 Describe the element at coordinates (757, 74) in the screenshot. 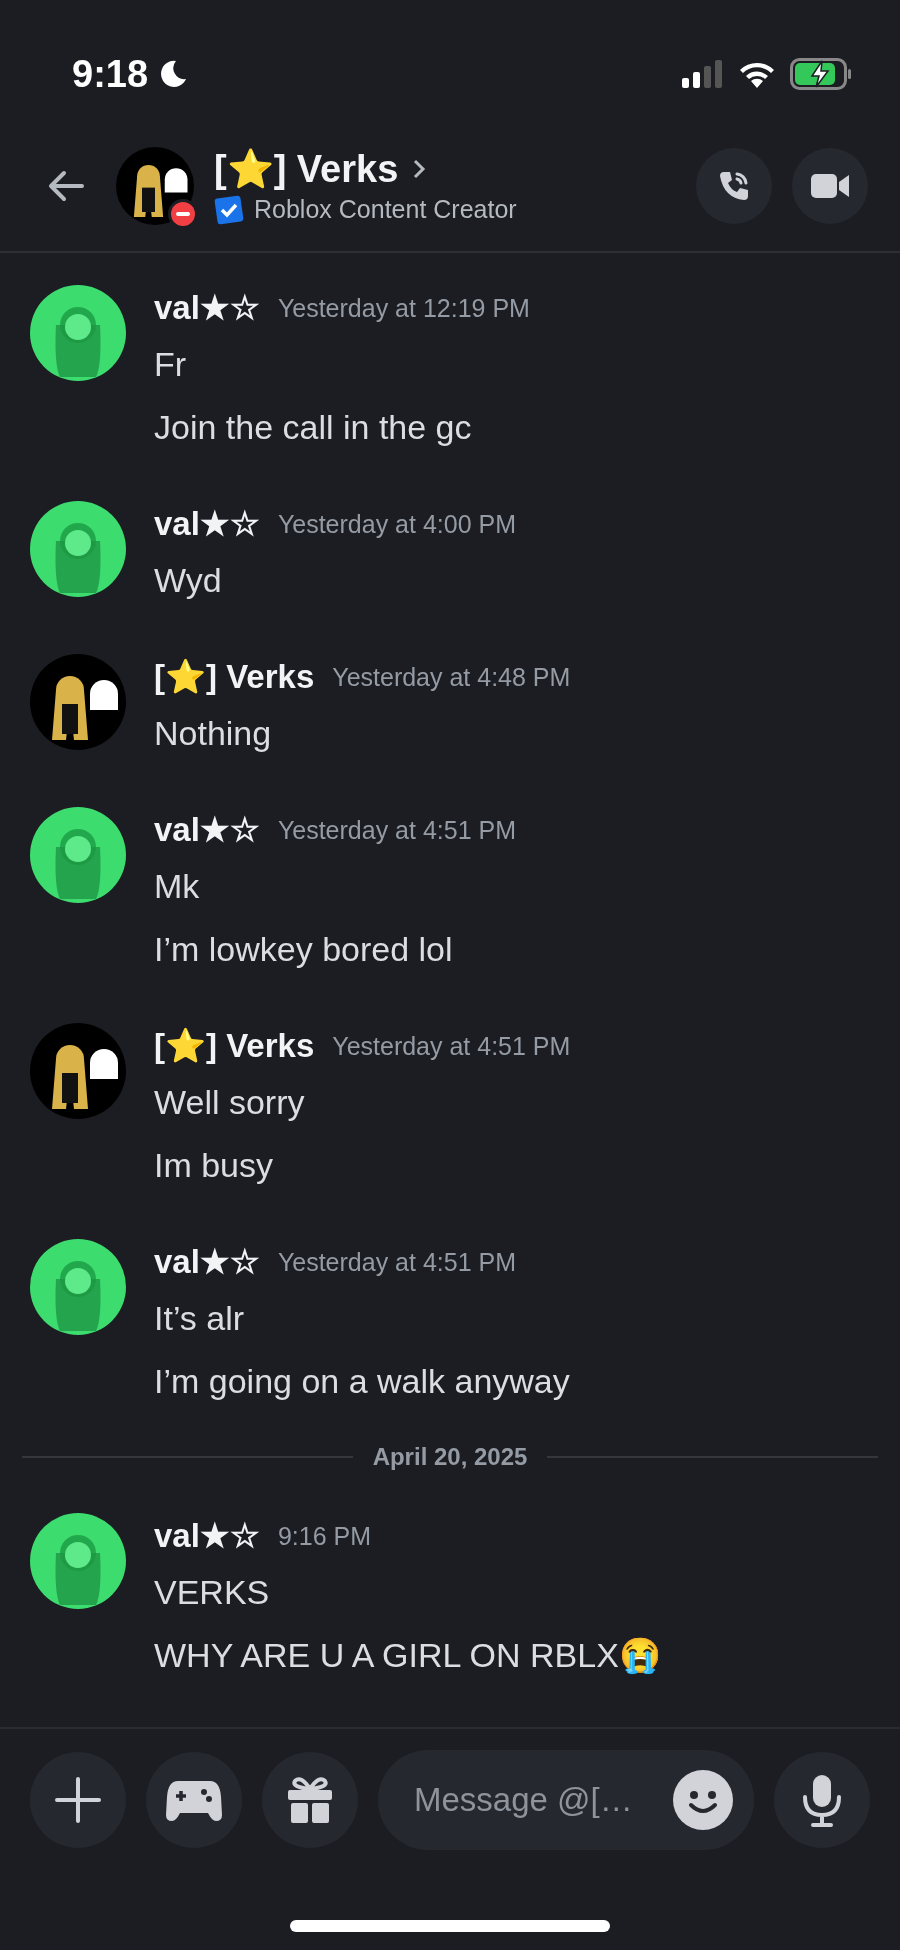

I see `wifi-icon` at that location.